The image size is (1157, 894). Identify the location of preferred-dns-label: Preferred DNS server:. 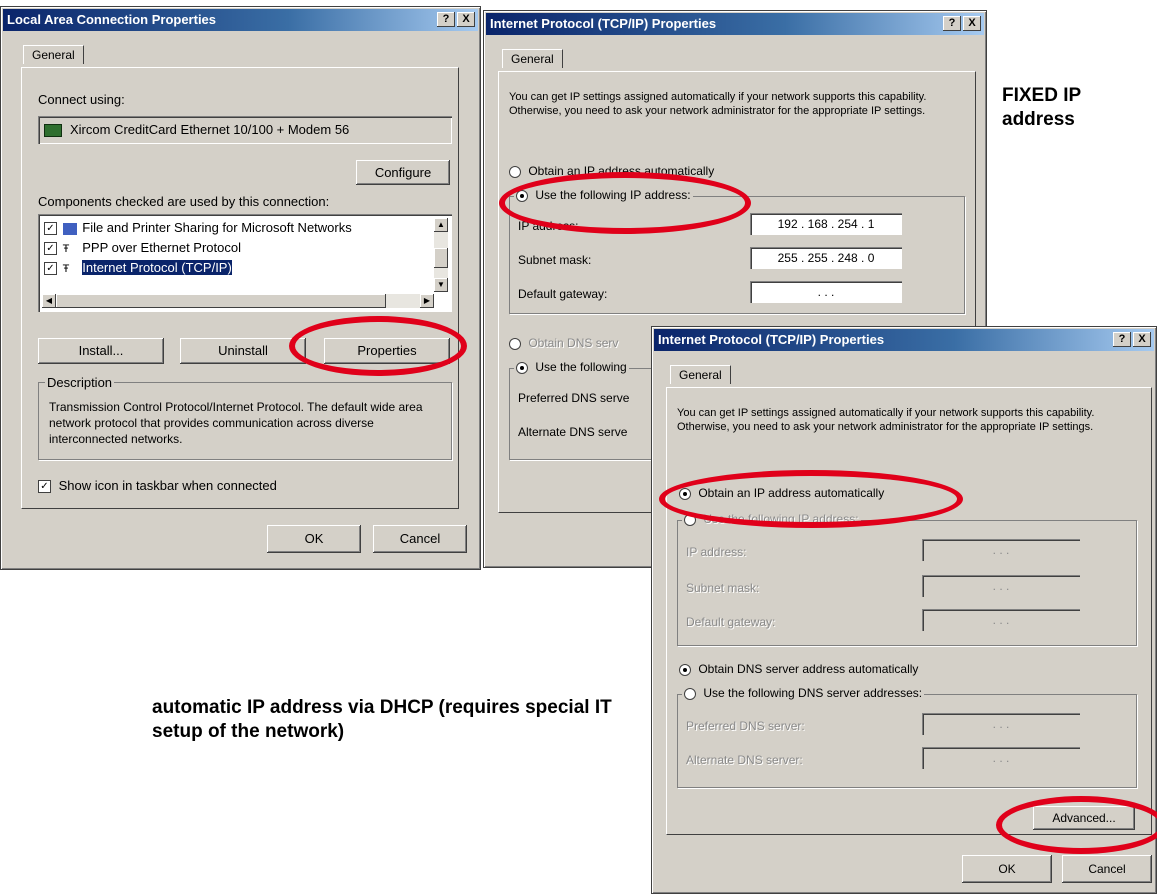
(745, 726).